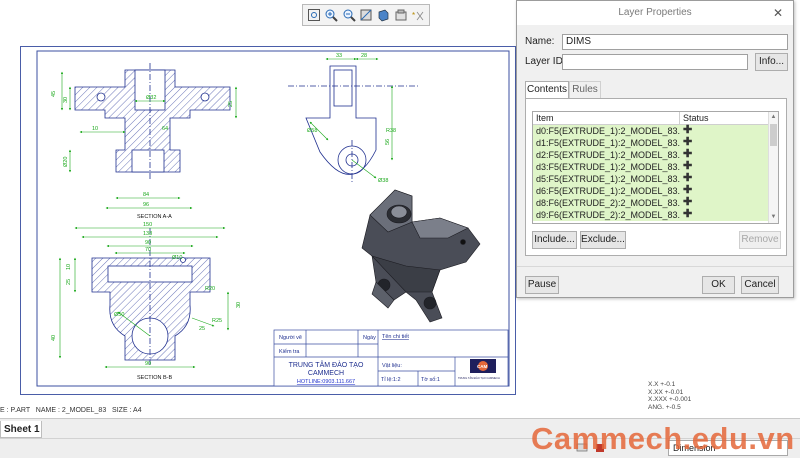 This screenshot has height=458, width=800. What do you see at coordinates (760, 240) in the screenshot?
I see `remove-button: Remove` at bounding box center [760, 240].